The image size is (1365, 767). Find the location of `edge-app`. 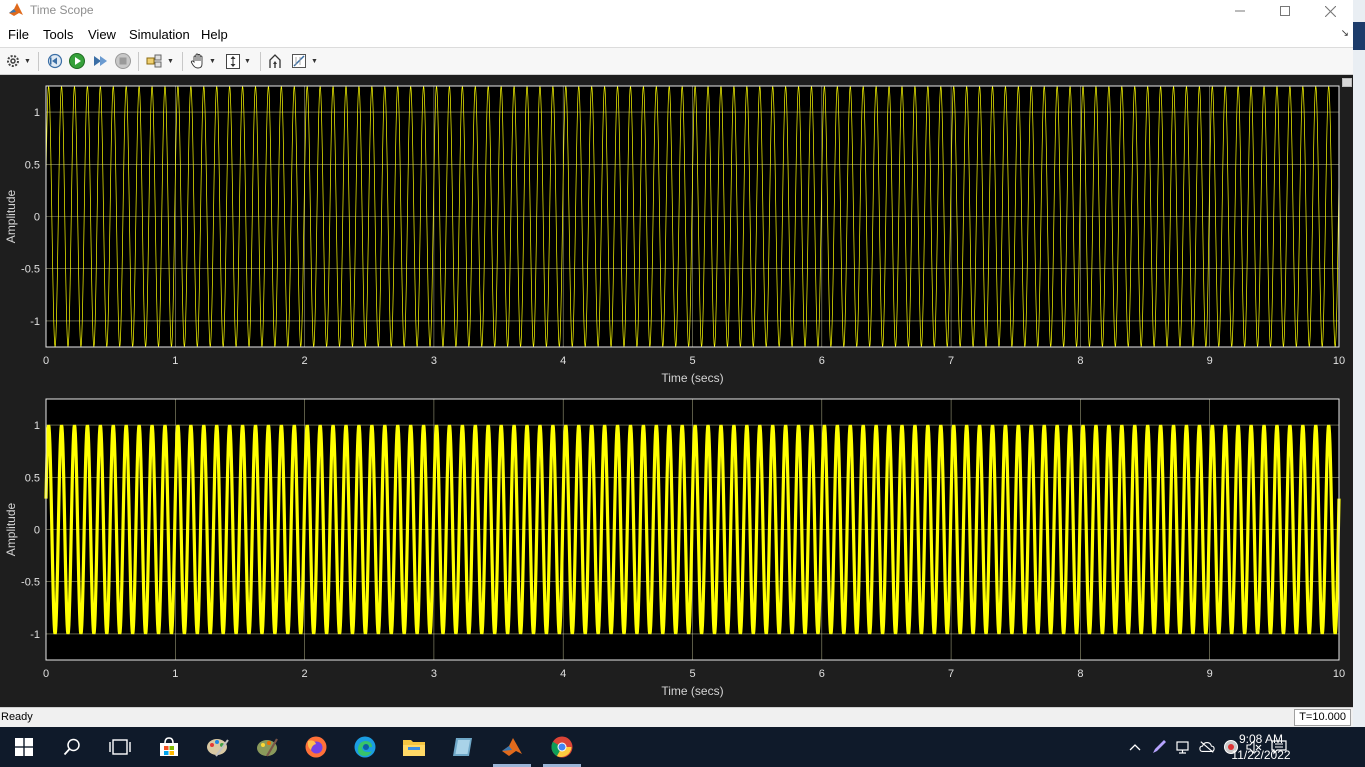

edge-app is located at coordinates (365, 747).